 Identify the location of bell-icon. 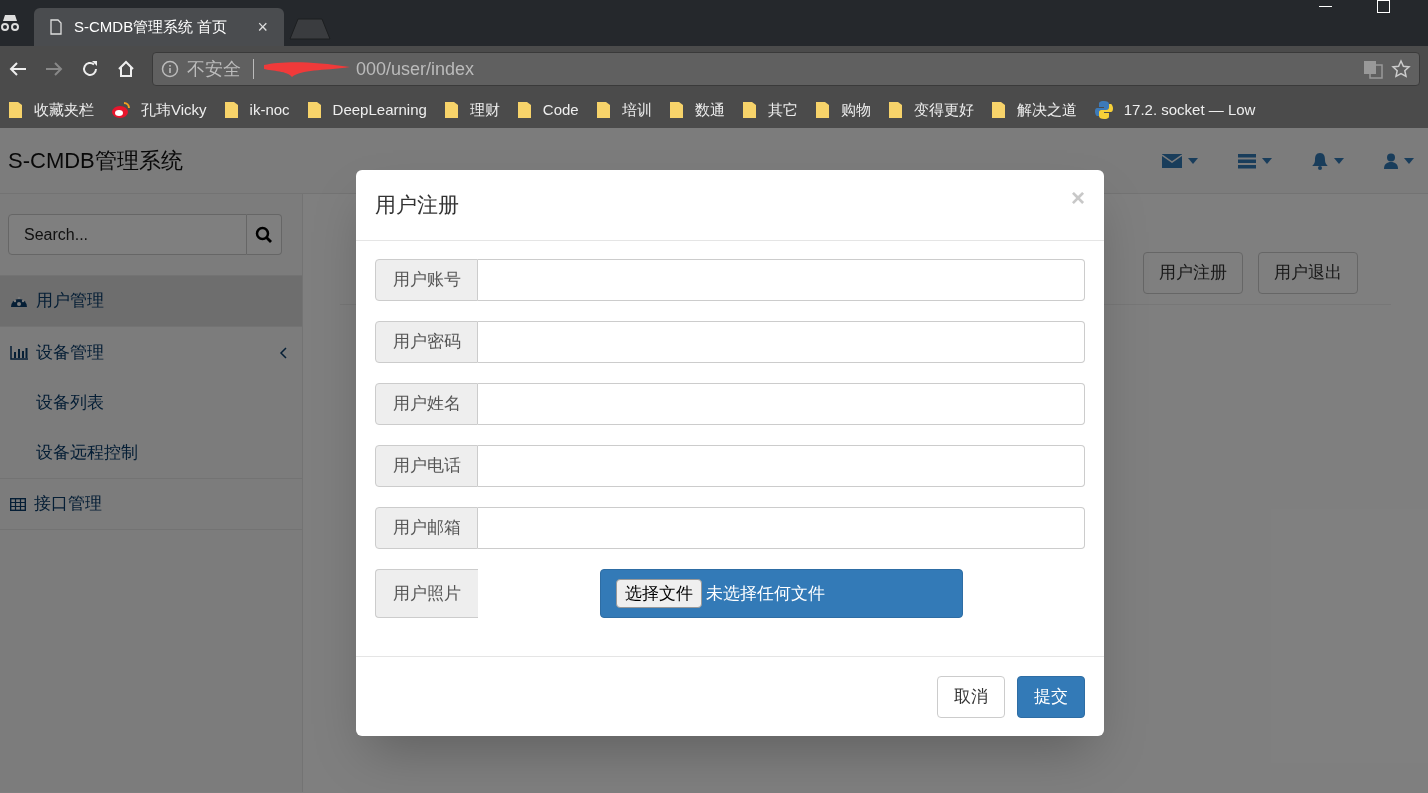
(1320, 160).